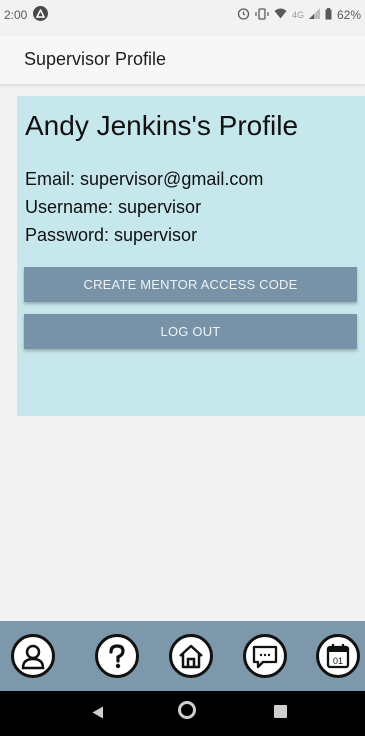 Image resolution: width=365 pixels, height=736 pixels. I want to click on home-icon, so click(191, 656).